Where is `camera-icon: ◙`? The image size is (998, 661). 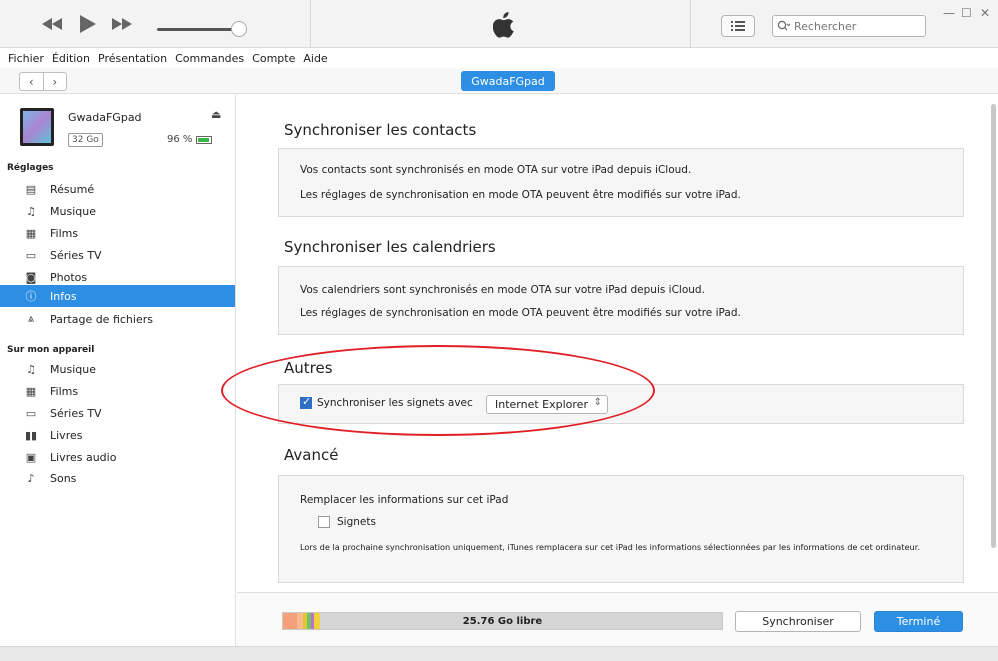 camera-icon: ◙ is located at coordinates (31, 277).